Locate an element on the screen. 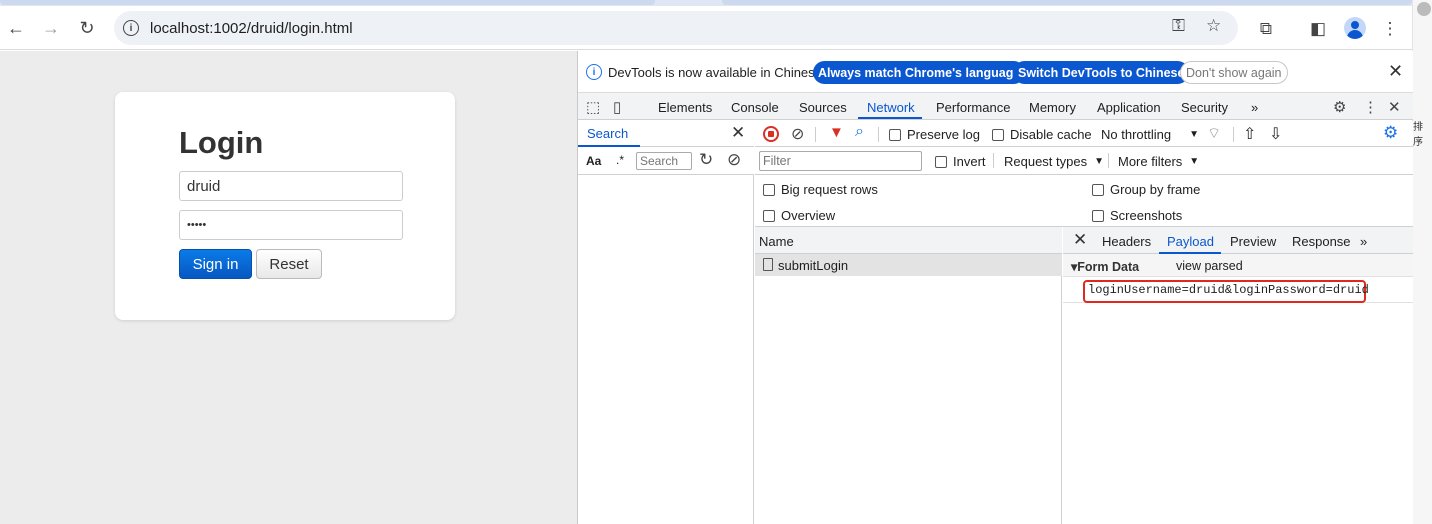 The image size is (1432, 524). more-filters-label: More filters is located at coordinates (1150, 161).